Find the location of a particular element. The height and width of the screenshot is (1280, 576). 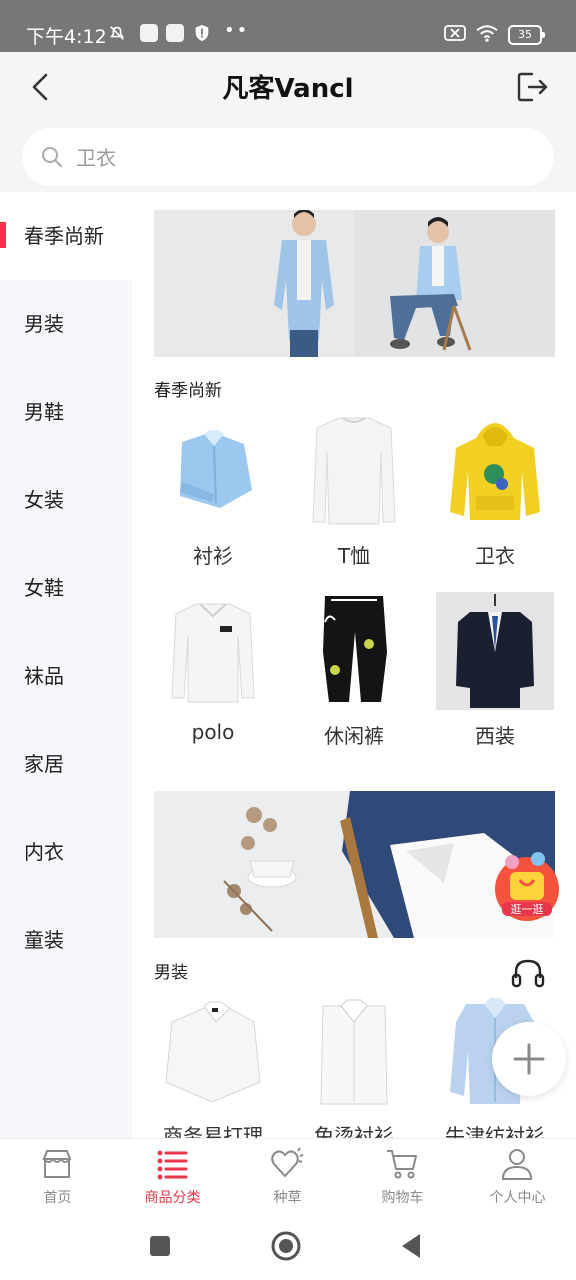

product-item: 休闲裤 is located at coordinates (354, 672).